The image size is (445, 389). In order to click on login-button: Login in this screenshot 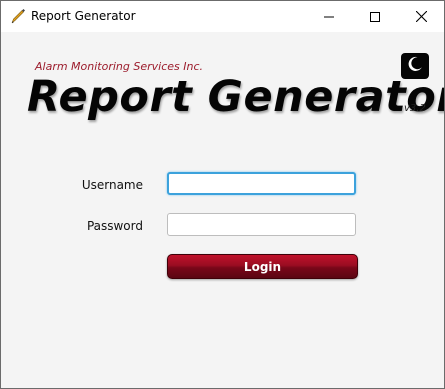, I will do `click(262, 266)`.